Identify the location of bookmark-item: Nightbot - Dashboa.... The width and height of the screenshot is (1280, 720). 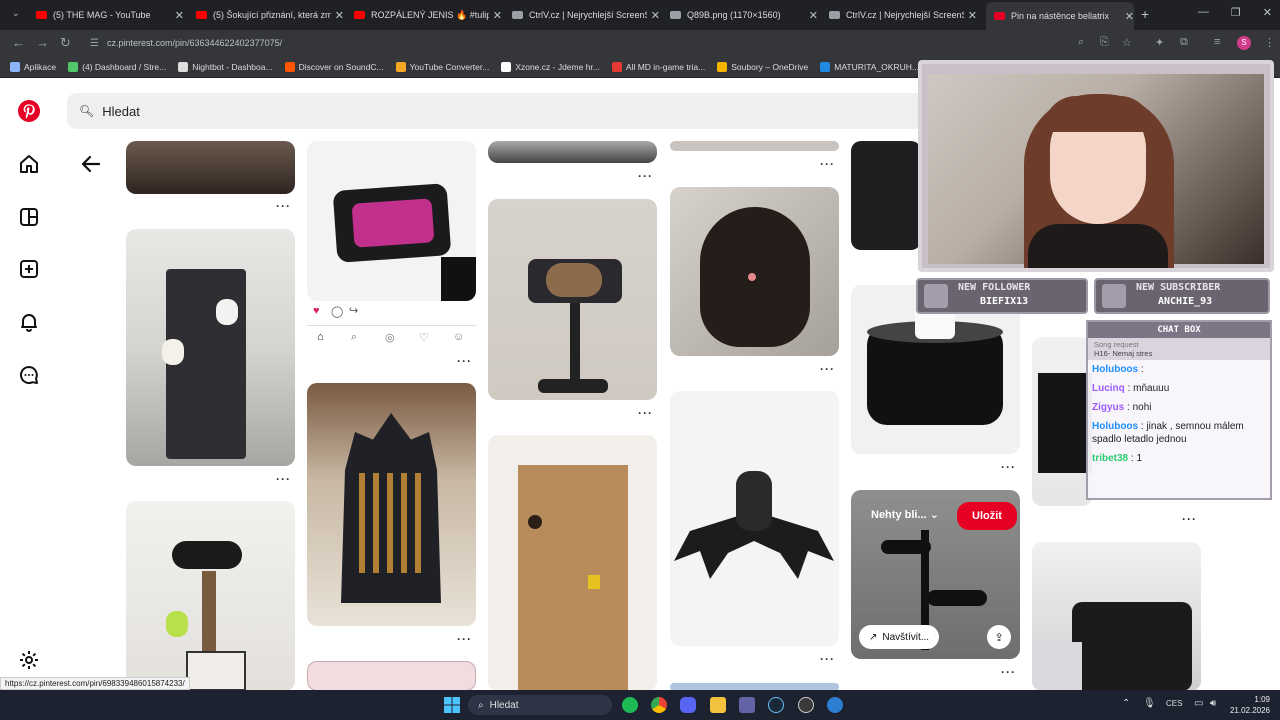
(225, 66).